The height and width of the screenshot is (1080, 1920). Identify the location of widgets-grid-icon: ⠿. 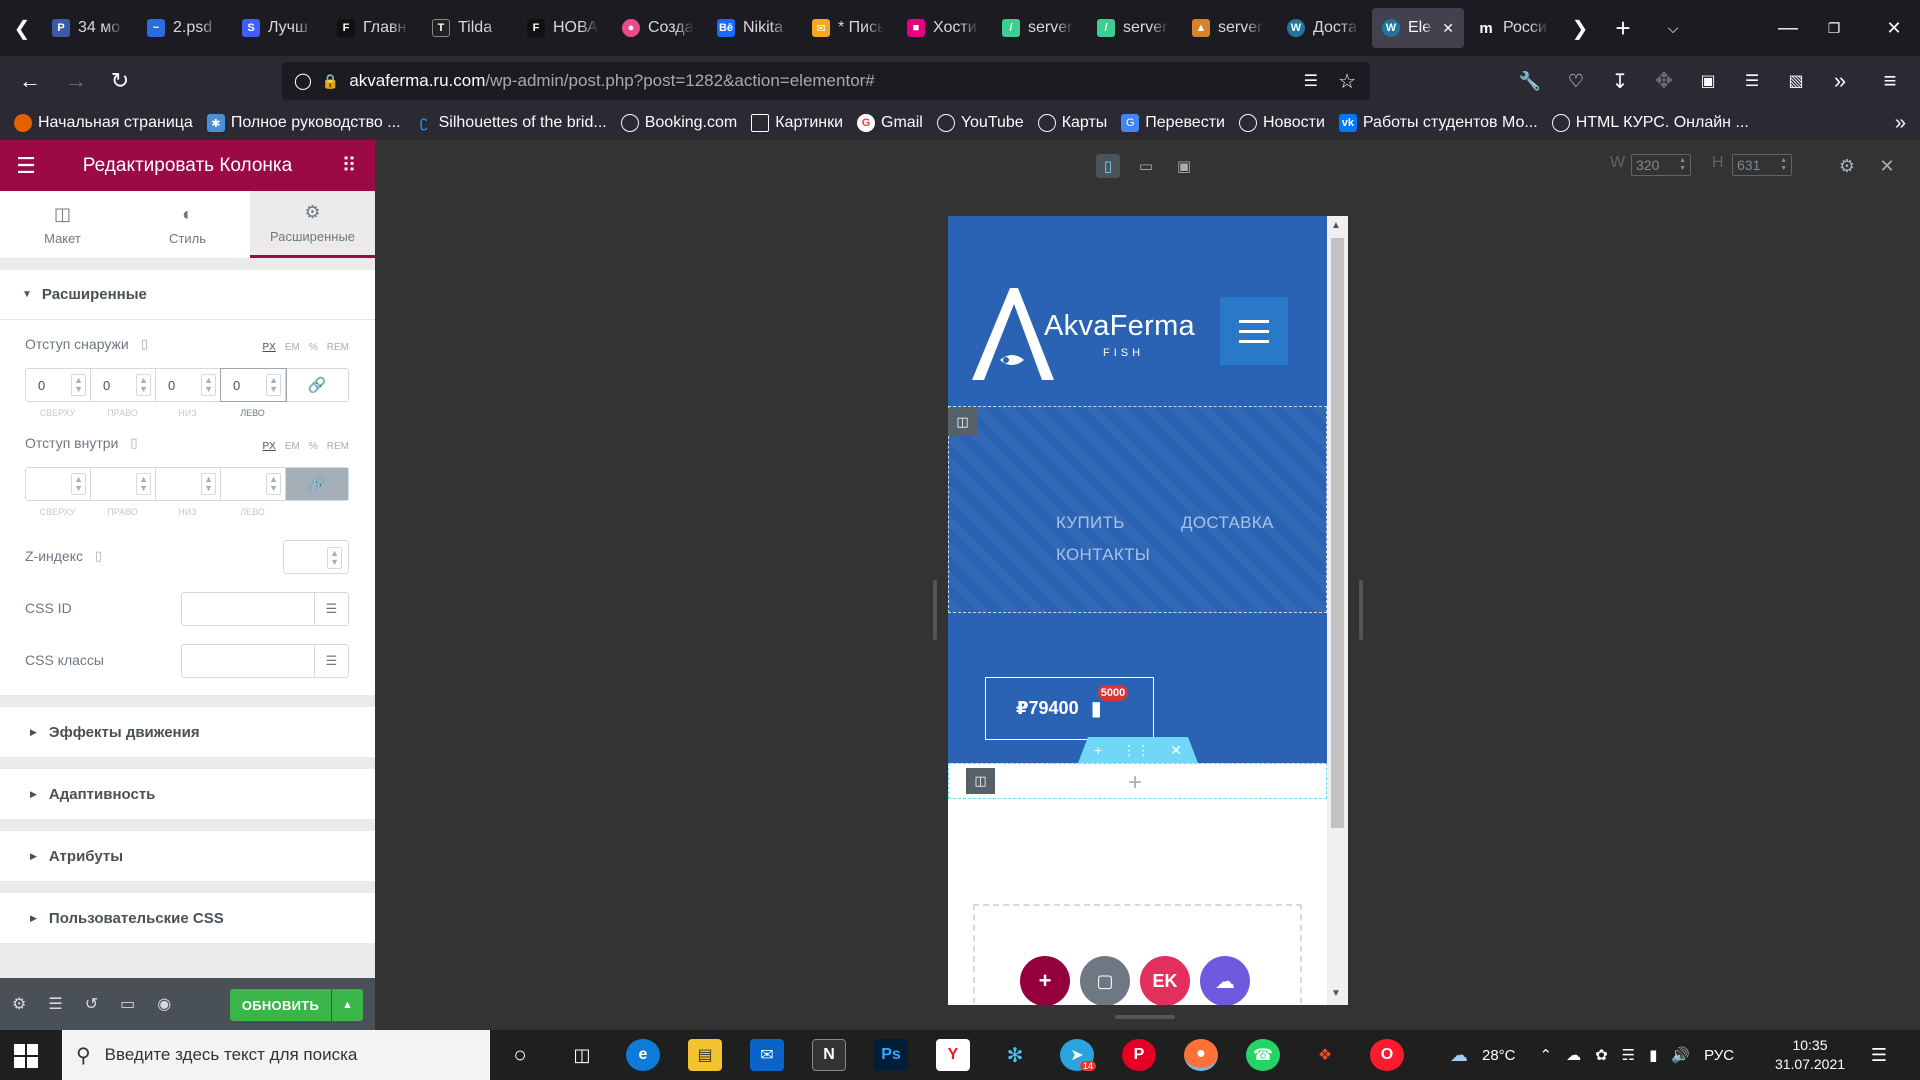
(349, 165).